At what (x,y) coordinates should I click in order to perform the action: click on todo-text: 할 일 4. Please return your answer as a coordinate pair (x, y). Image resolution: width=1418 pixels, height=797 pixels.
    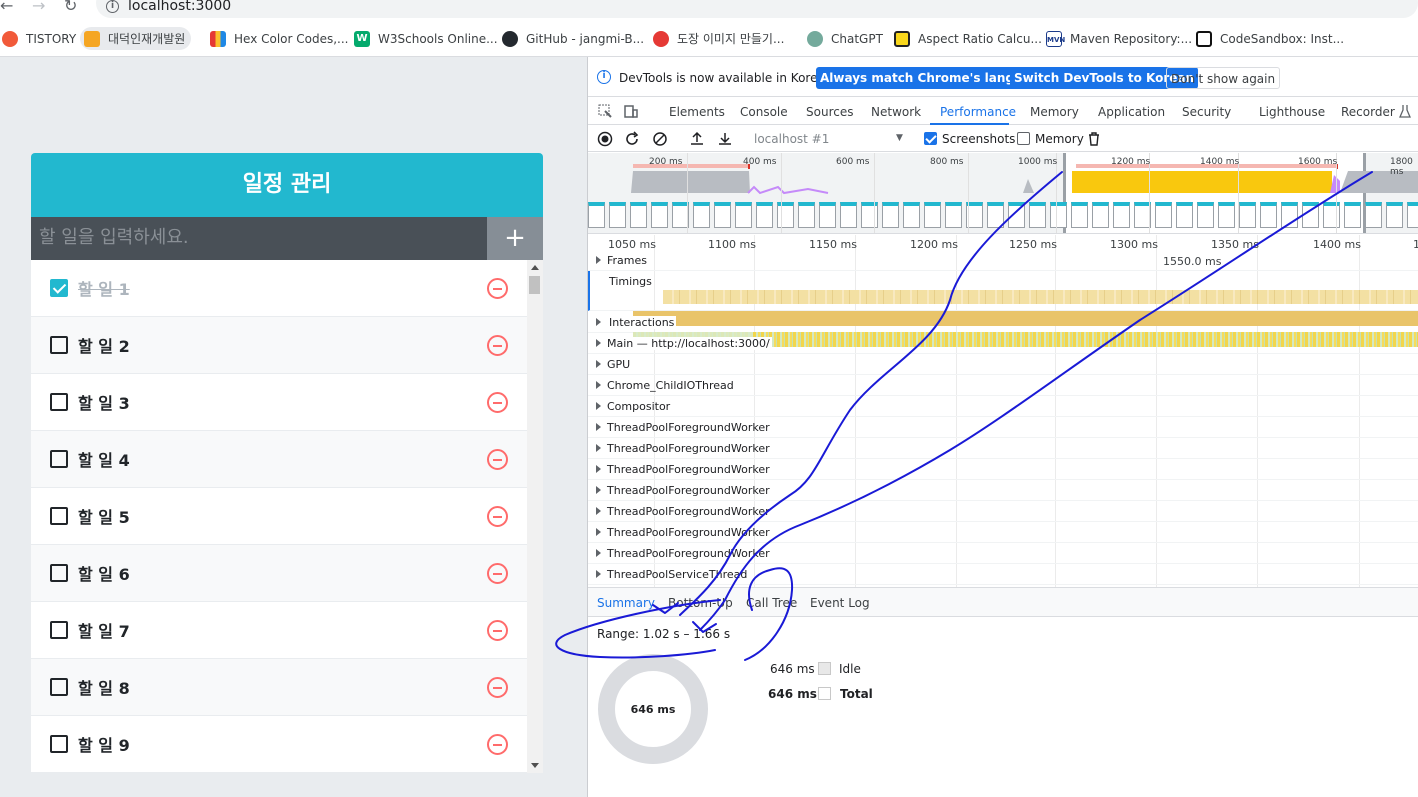
    Looking at the image, I should click on (104, 459).